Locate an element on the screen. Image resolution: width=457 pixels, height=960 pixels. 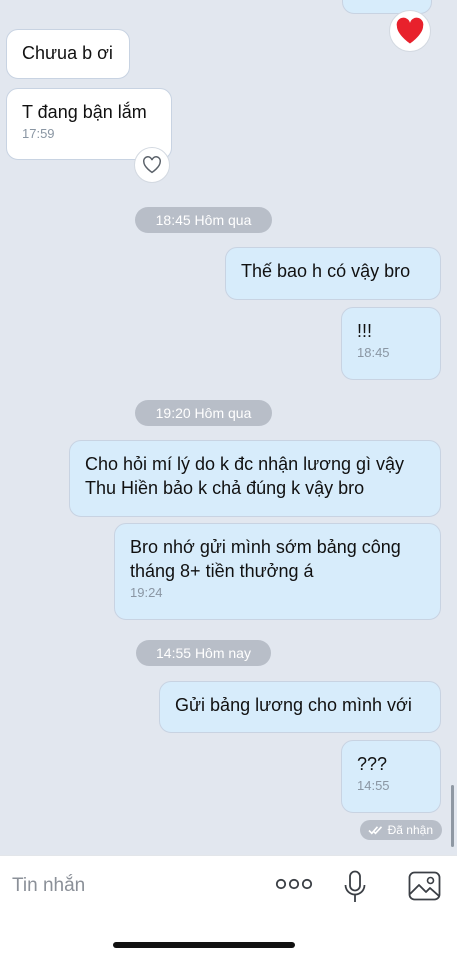
message-incoming: Chưua b ơi is located at coordinates (68, 54).